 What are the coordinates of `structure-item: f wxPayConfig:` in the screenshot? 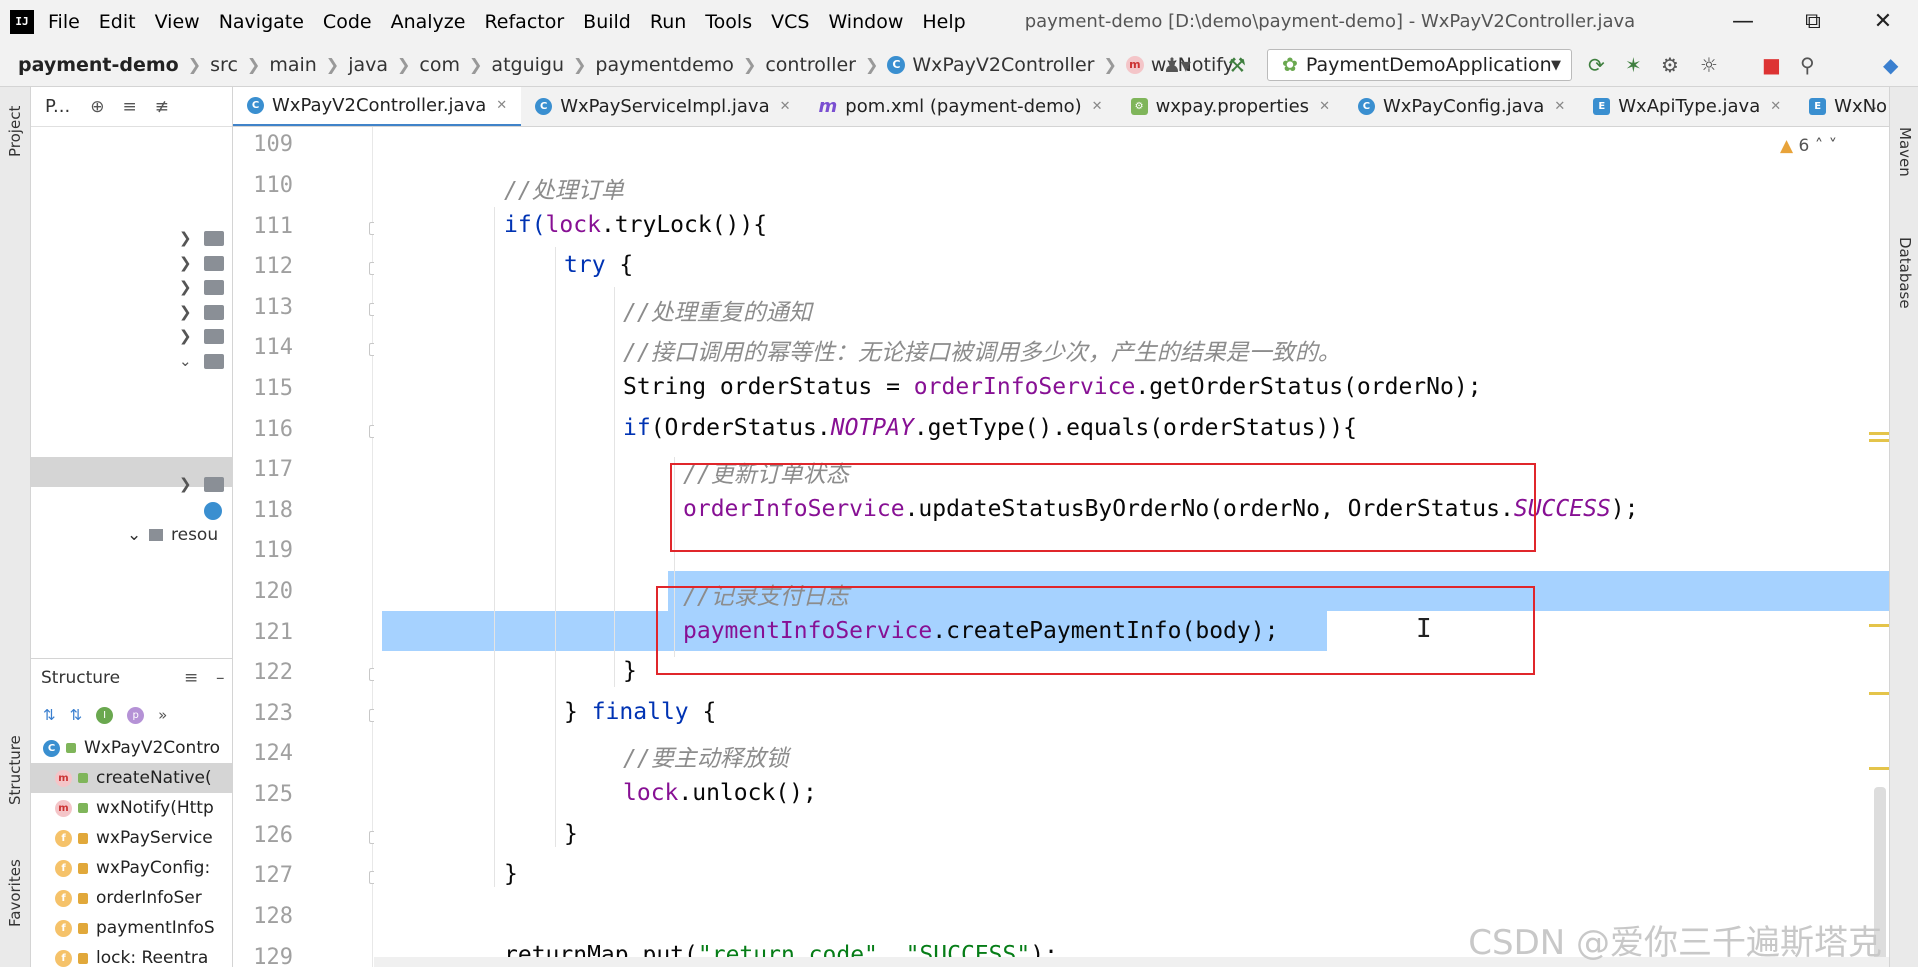 It's located at (131, 868).